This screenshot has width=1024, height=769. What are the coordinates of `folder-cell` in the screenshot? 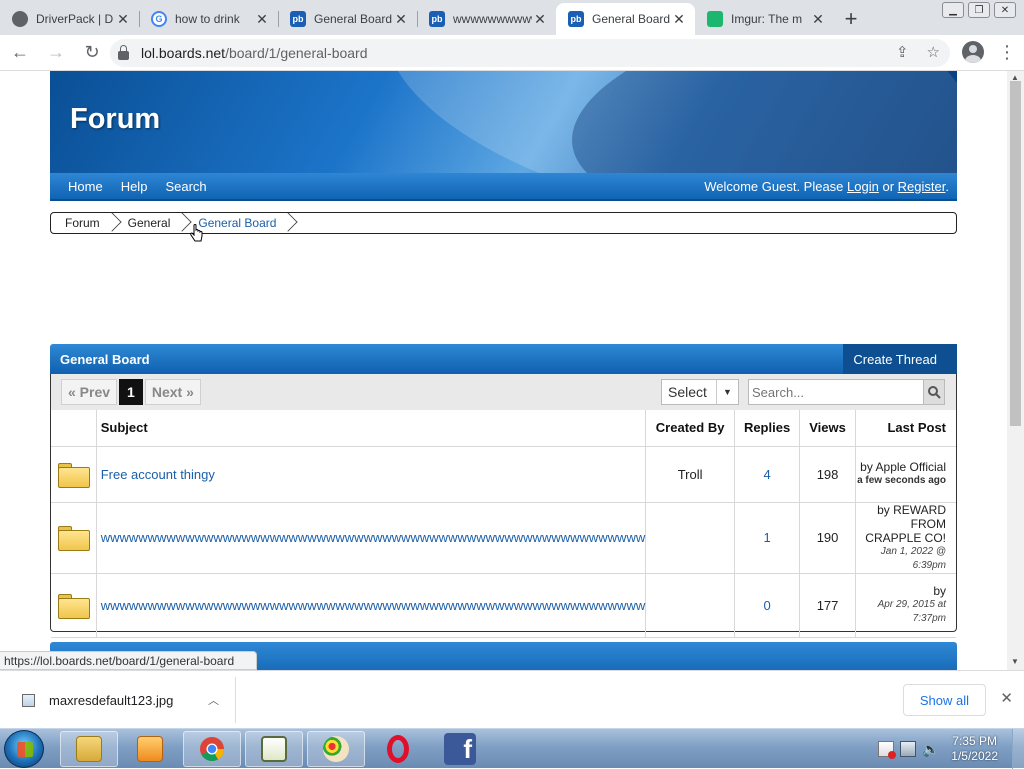 It's located at (74, 474).